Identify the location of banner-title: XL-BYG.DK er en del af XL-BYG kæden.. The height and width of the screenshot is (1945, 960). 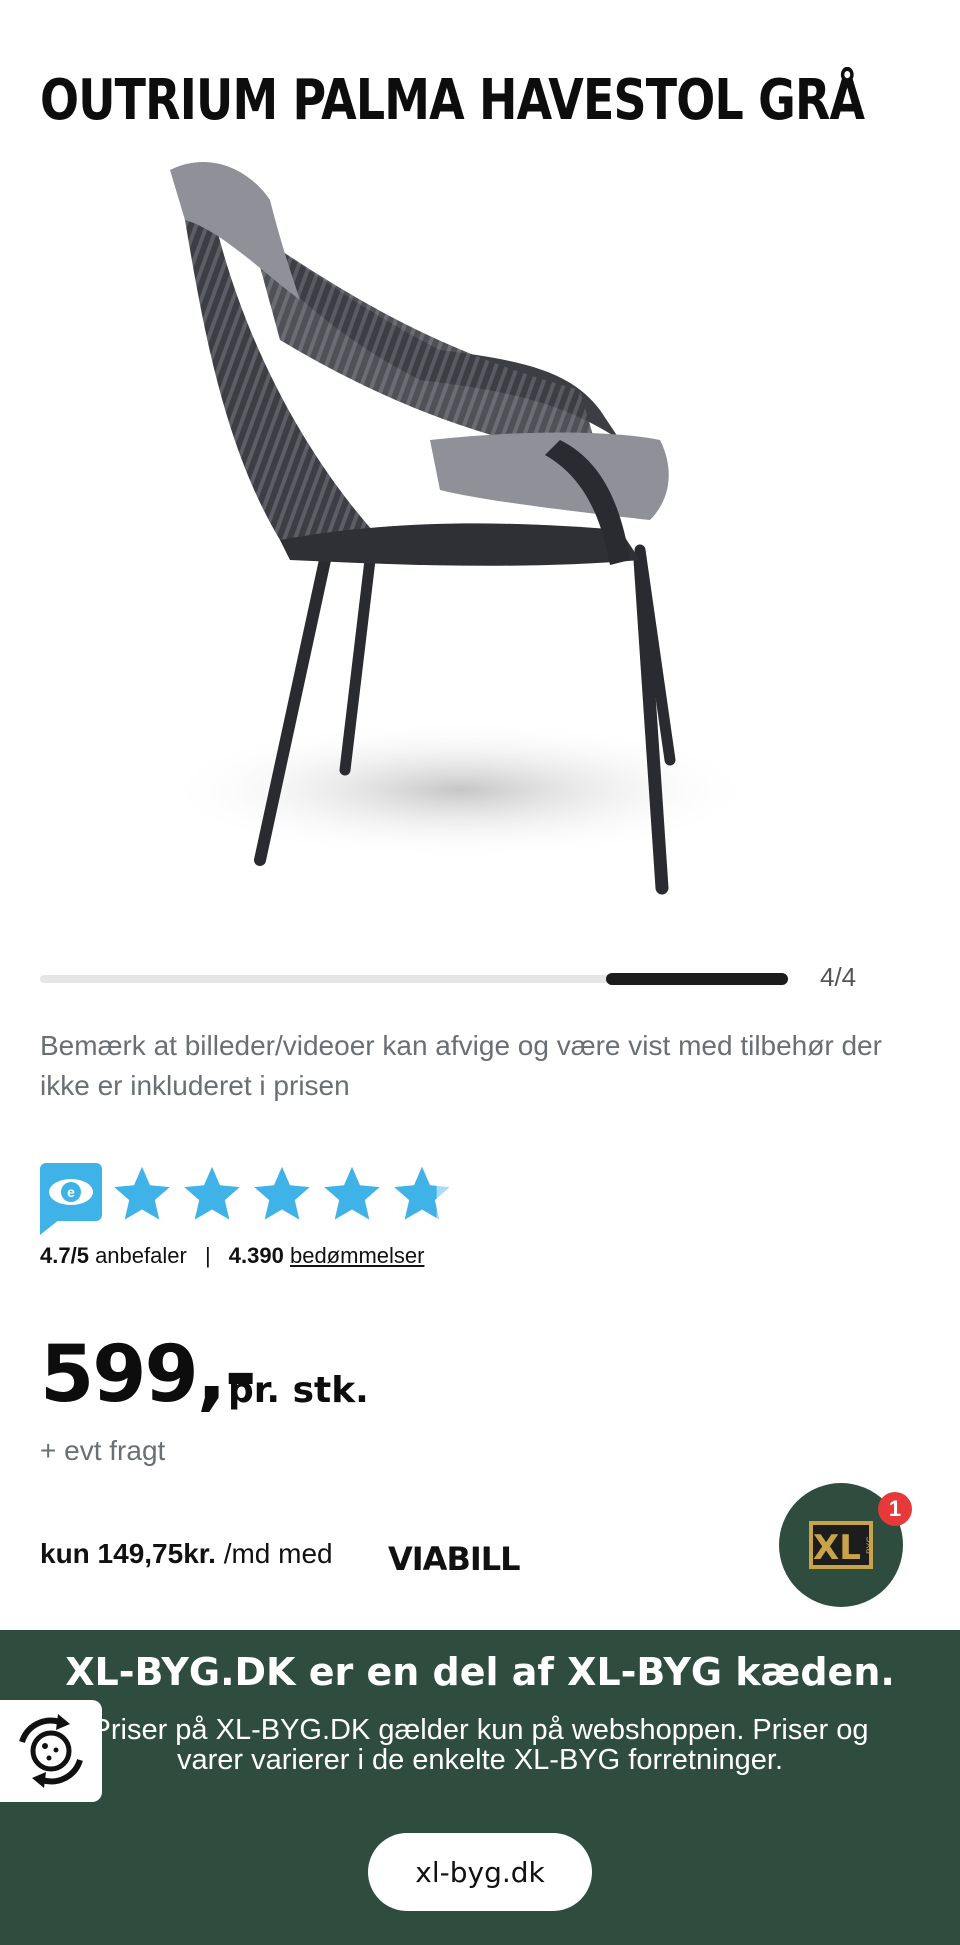
(480, 1672).